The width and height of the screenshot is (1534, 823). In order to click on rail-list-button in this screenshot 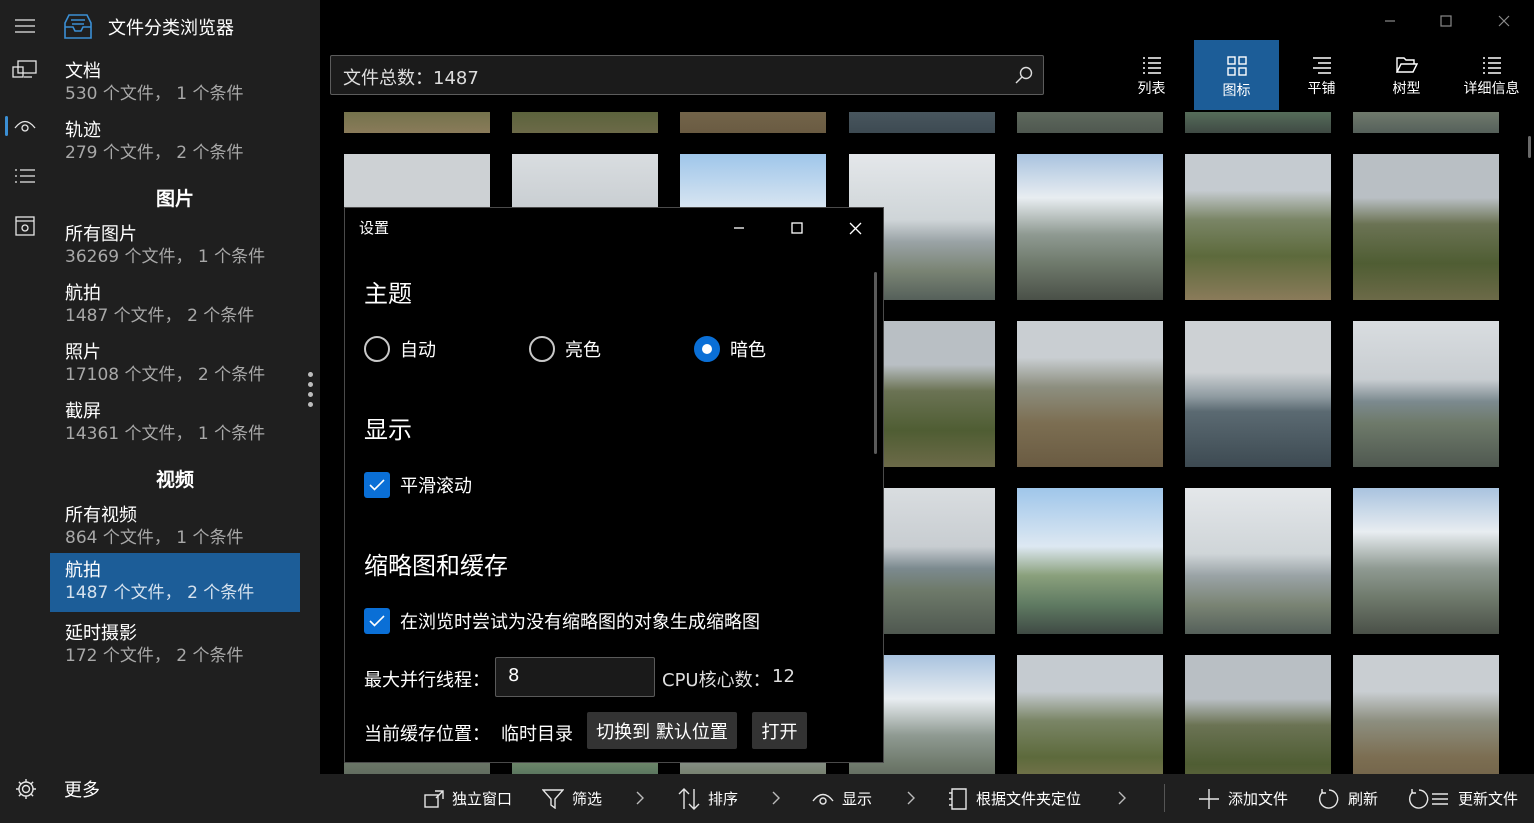, I will do `click(25, 176)`.